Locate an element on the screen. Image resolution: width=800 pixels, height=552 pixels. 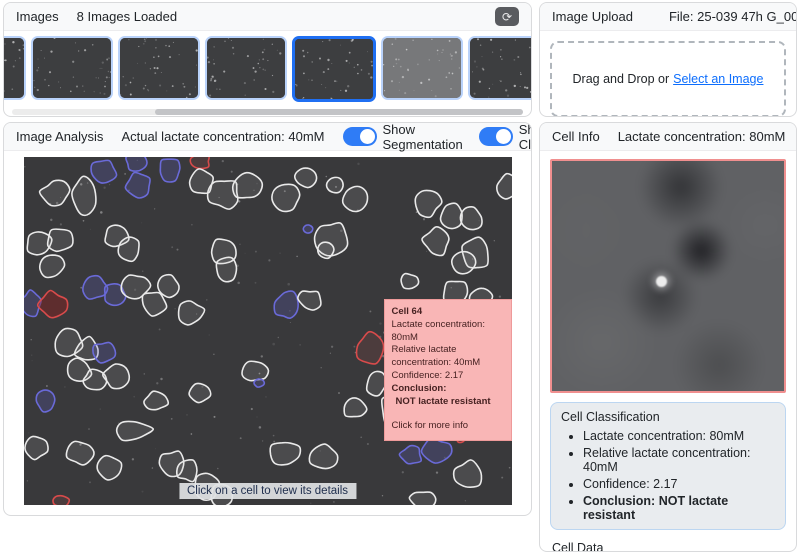
cell-crop-image is located at coordinates (668, 276).